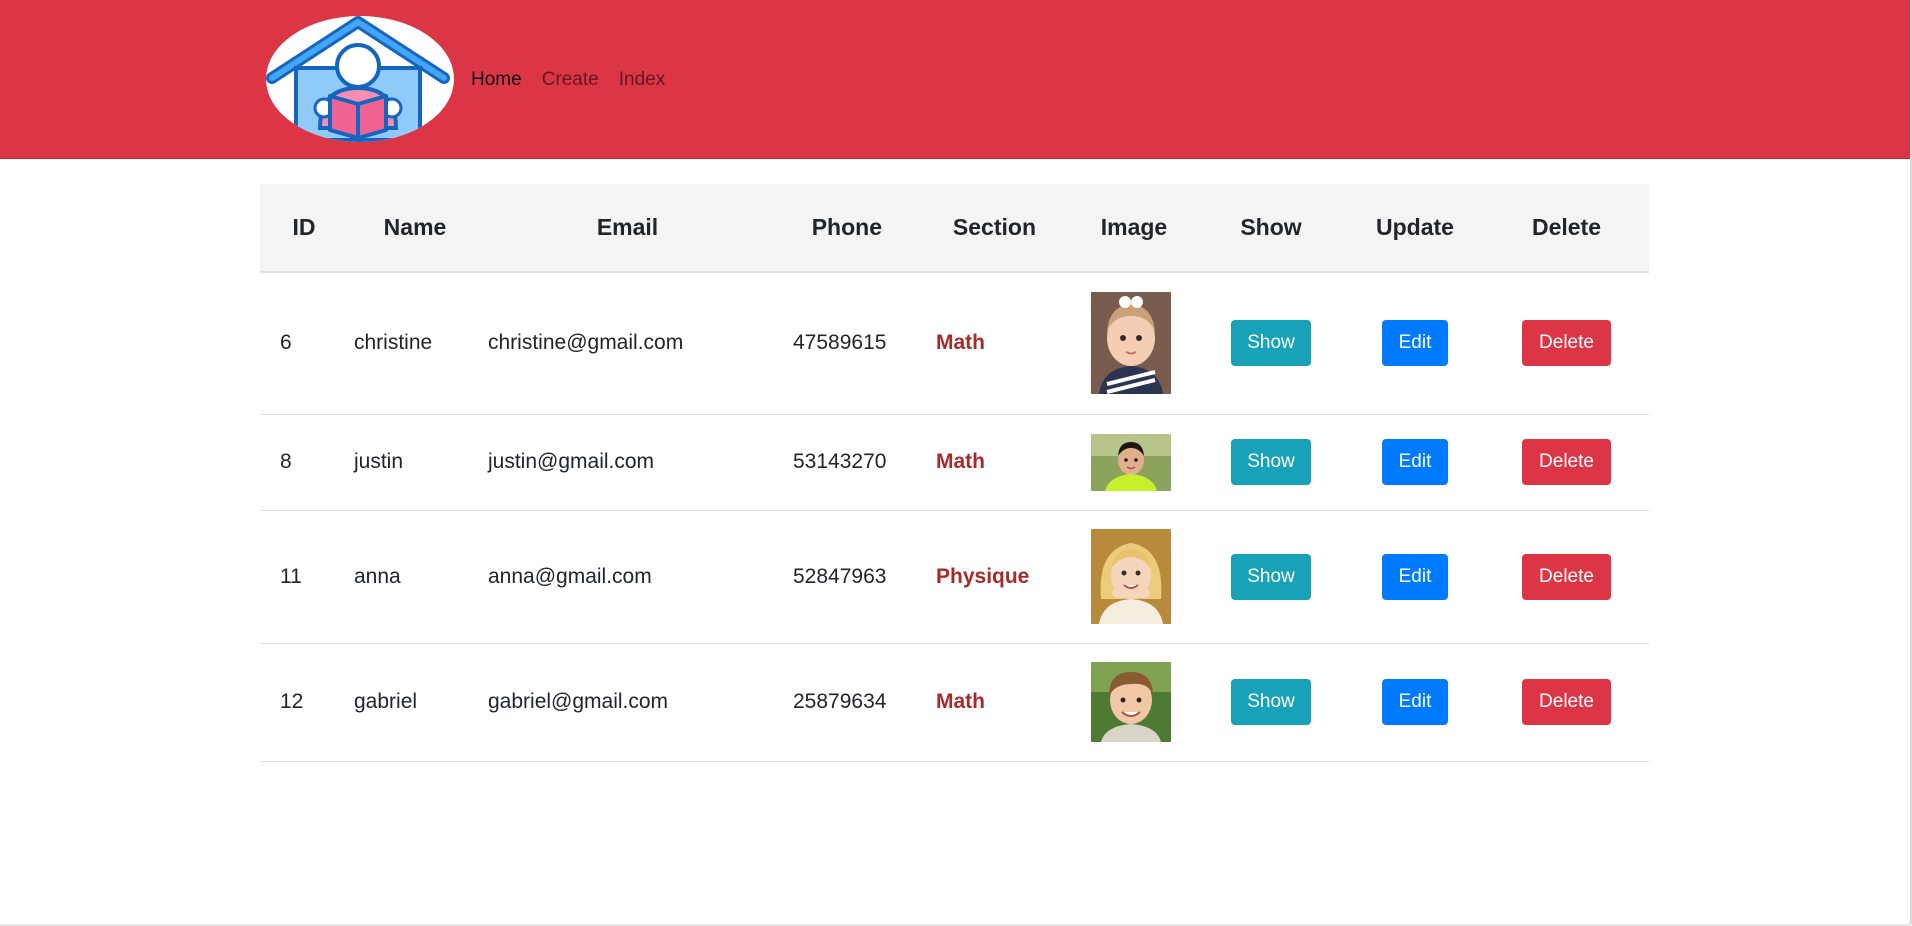 Image resolution: width=1912 pixels, height=926 pixels. Describe the element at coordinates (627, 343) in the screenshot. I see `cell-email: christine@gmail.com` at that location.